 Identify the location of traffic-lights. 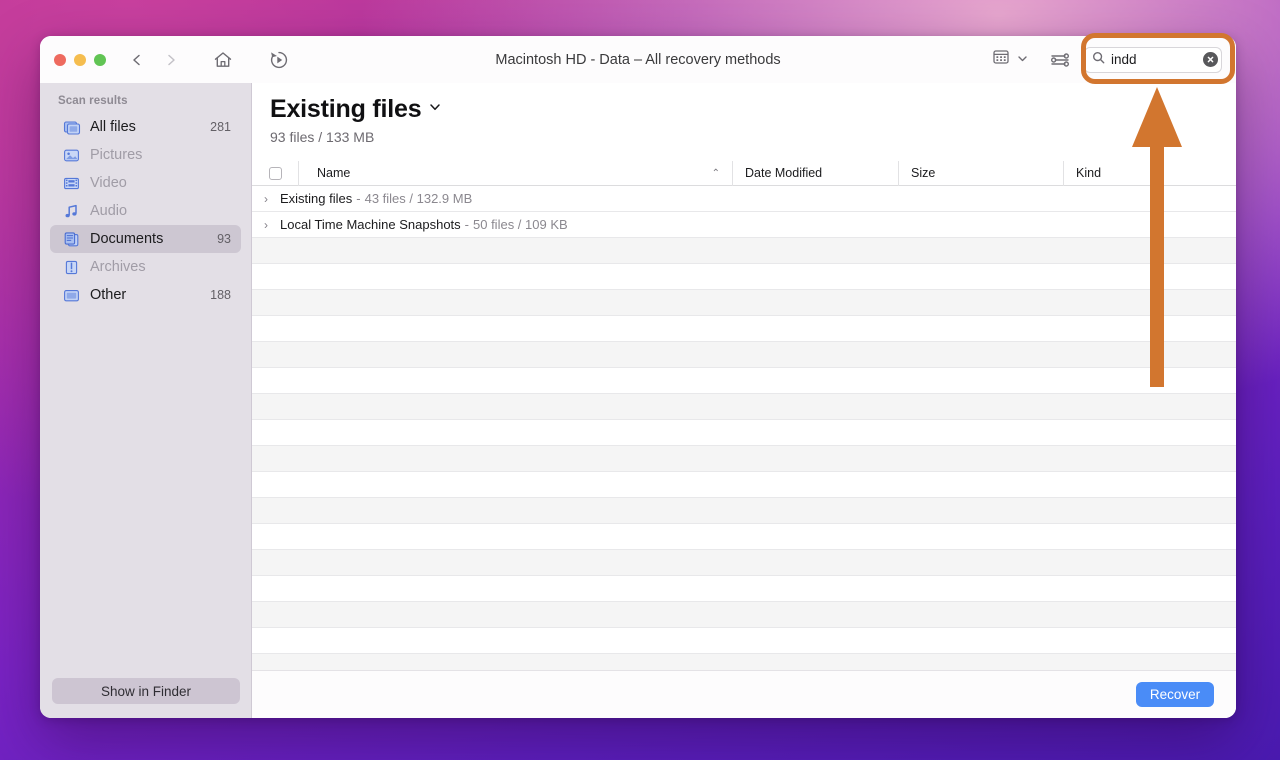
(80, 59).